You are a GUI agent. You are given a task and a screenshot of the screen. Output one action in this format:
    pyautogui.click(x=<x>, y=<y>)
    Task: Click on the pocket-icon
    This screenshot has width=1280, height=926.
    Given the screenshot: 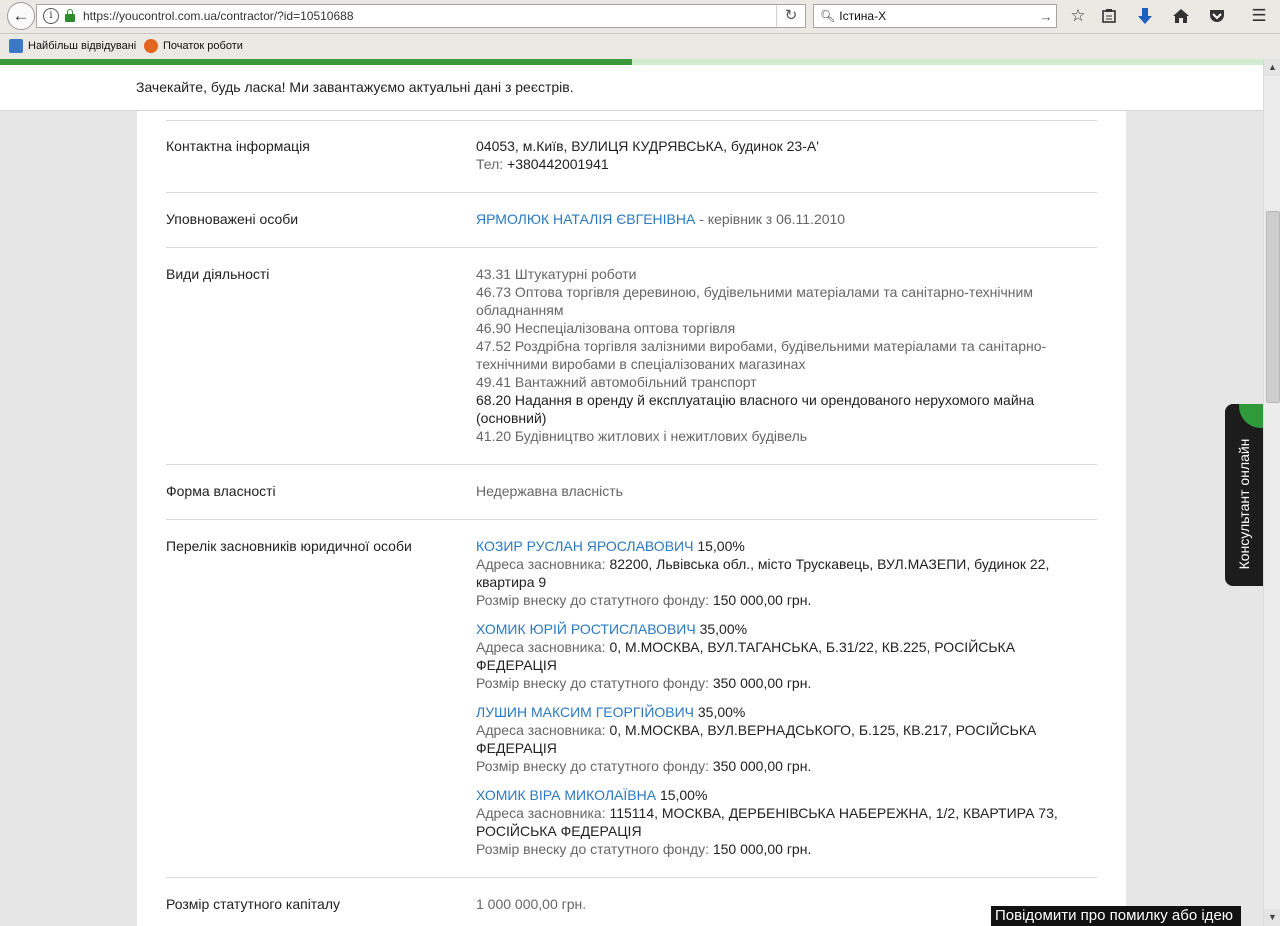 What is the action you would take?
    pyautogui.click(x=1217, y=16)
    